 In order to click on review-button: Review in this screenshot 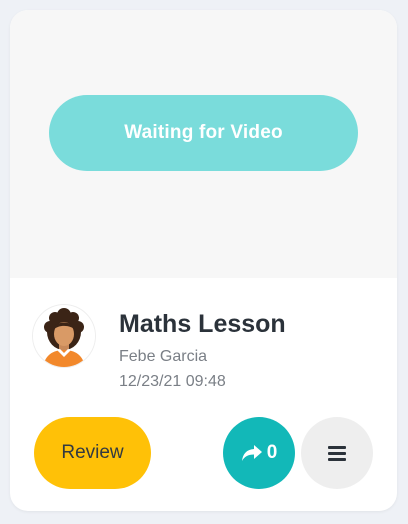, I will do `click(92, 453)`.